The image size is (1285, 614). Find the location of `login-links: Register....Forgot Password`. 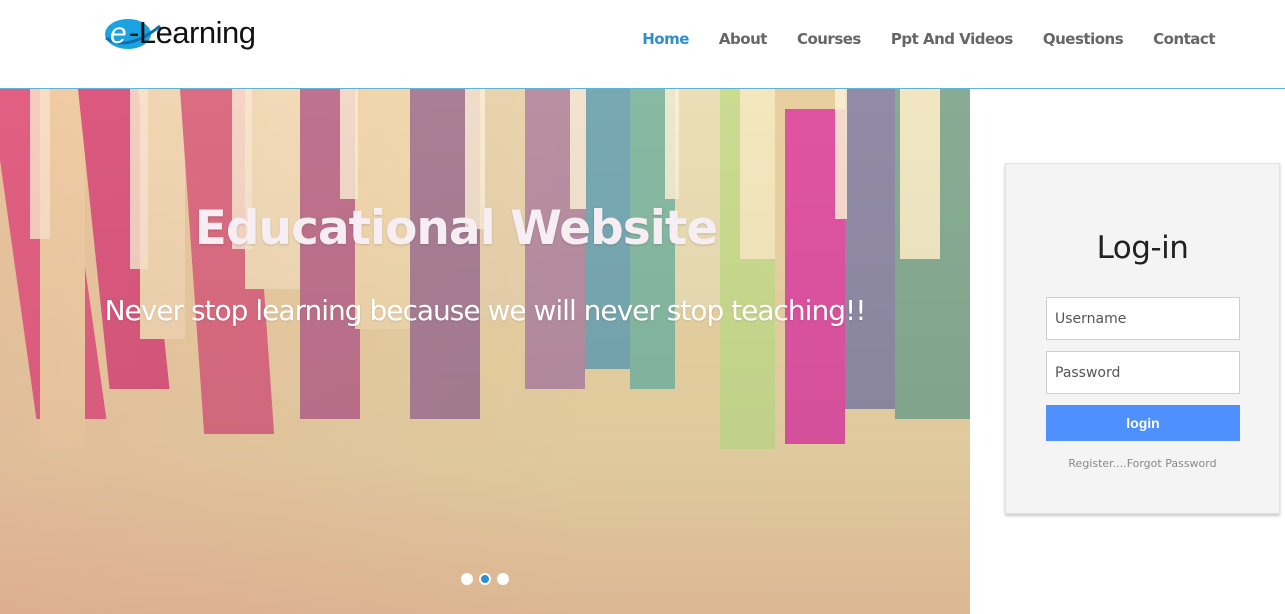

login-links: Register....Forgot Password is located at coordinates (1142, 463).